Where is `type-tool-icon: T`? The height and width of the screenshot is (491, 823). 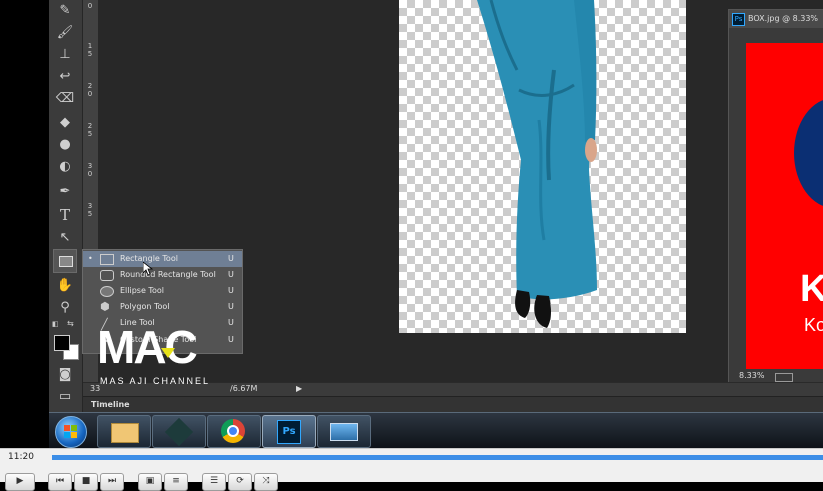
type-tool-icon: T is located at coordinates (65, 215).